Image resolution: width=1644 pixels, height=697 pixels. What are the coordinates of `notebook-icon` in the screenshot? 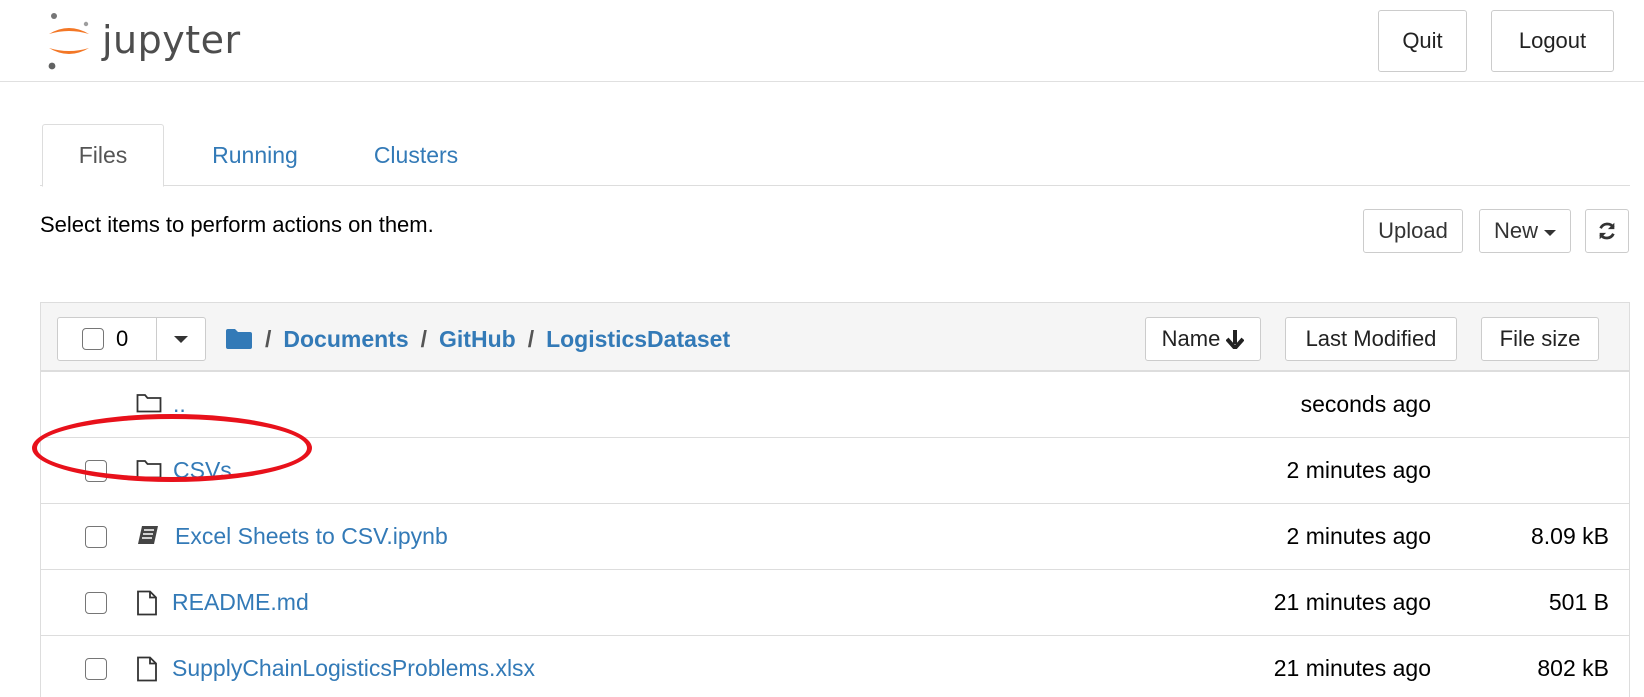 It's located at (148, 535).